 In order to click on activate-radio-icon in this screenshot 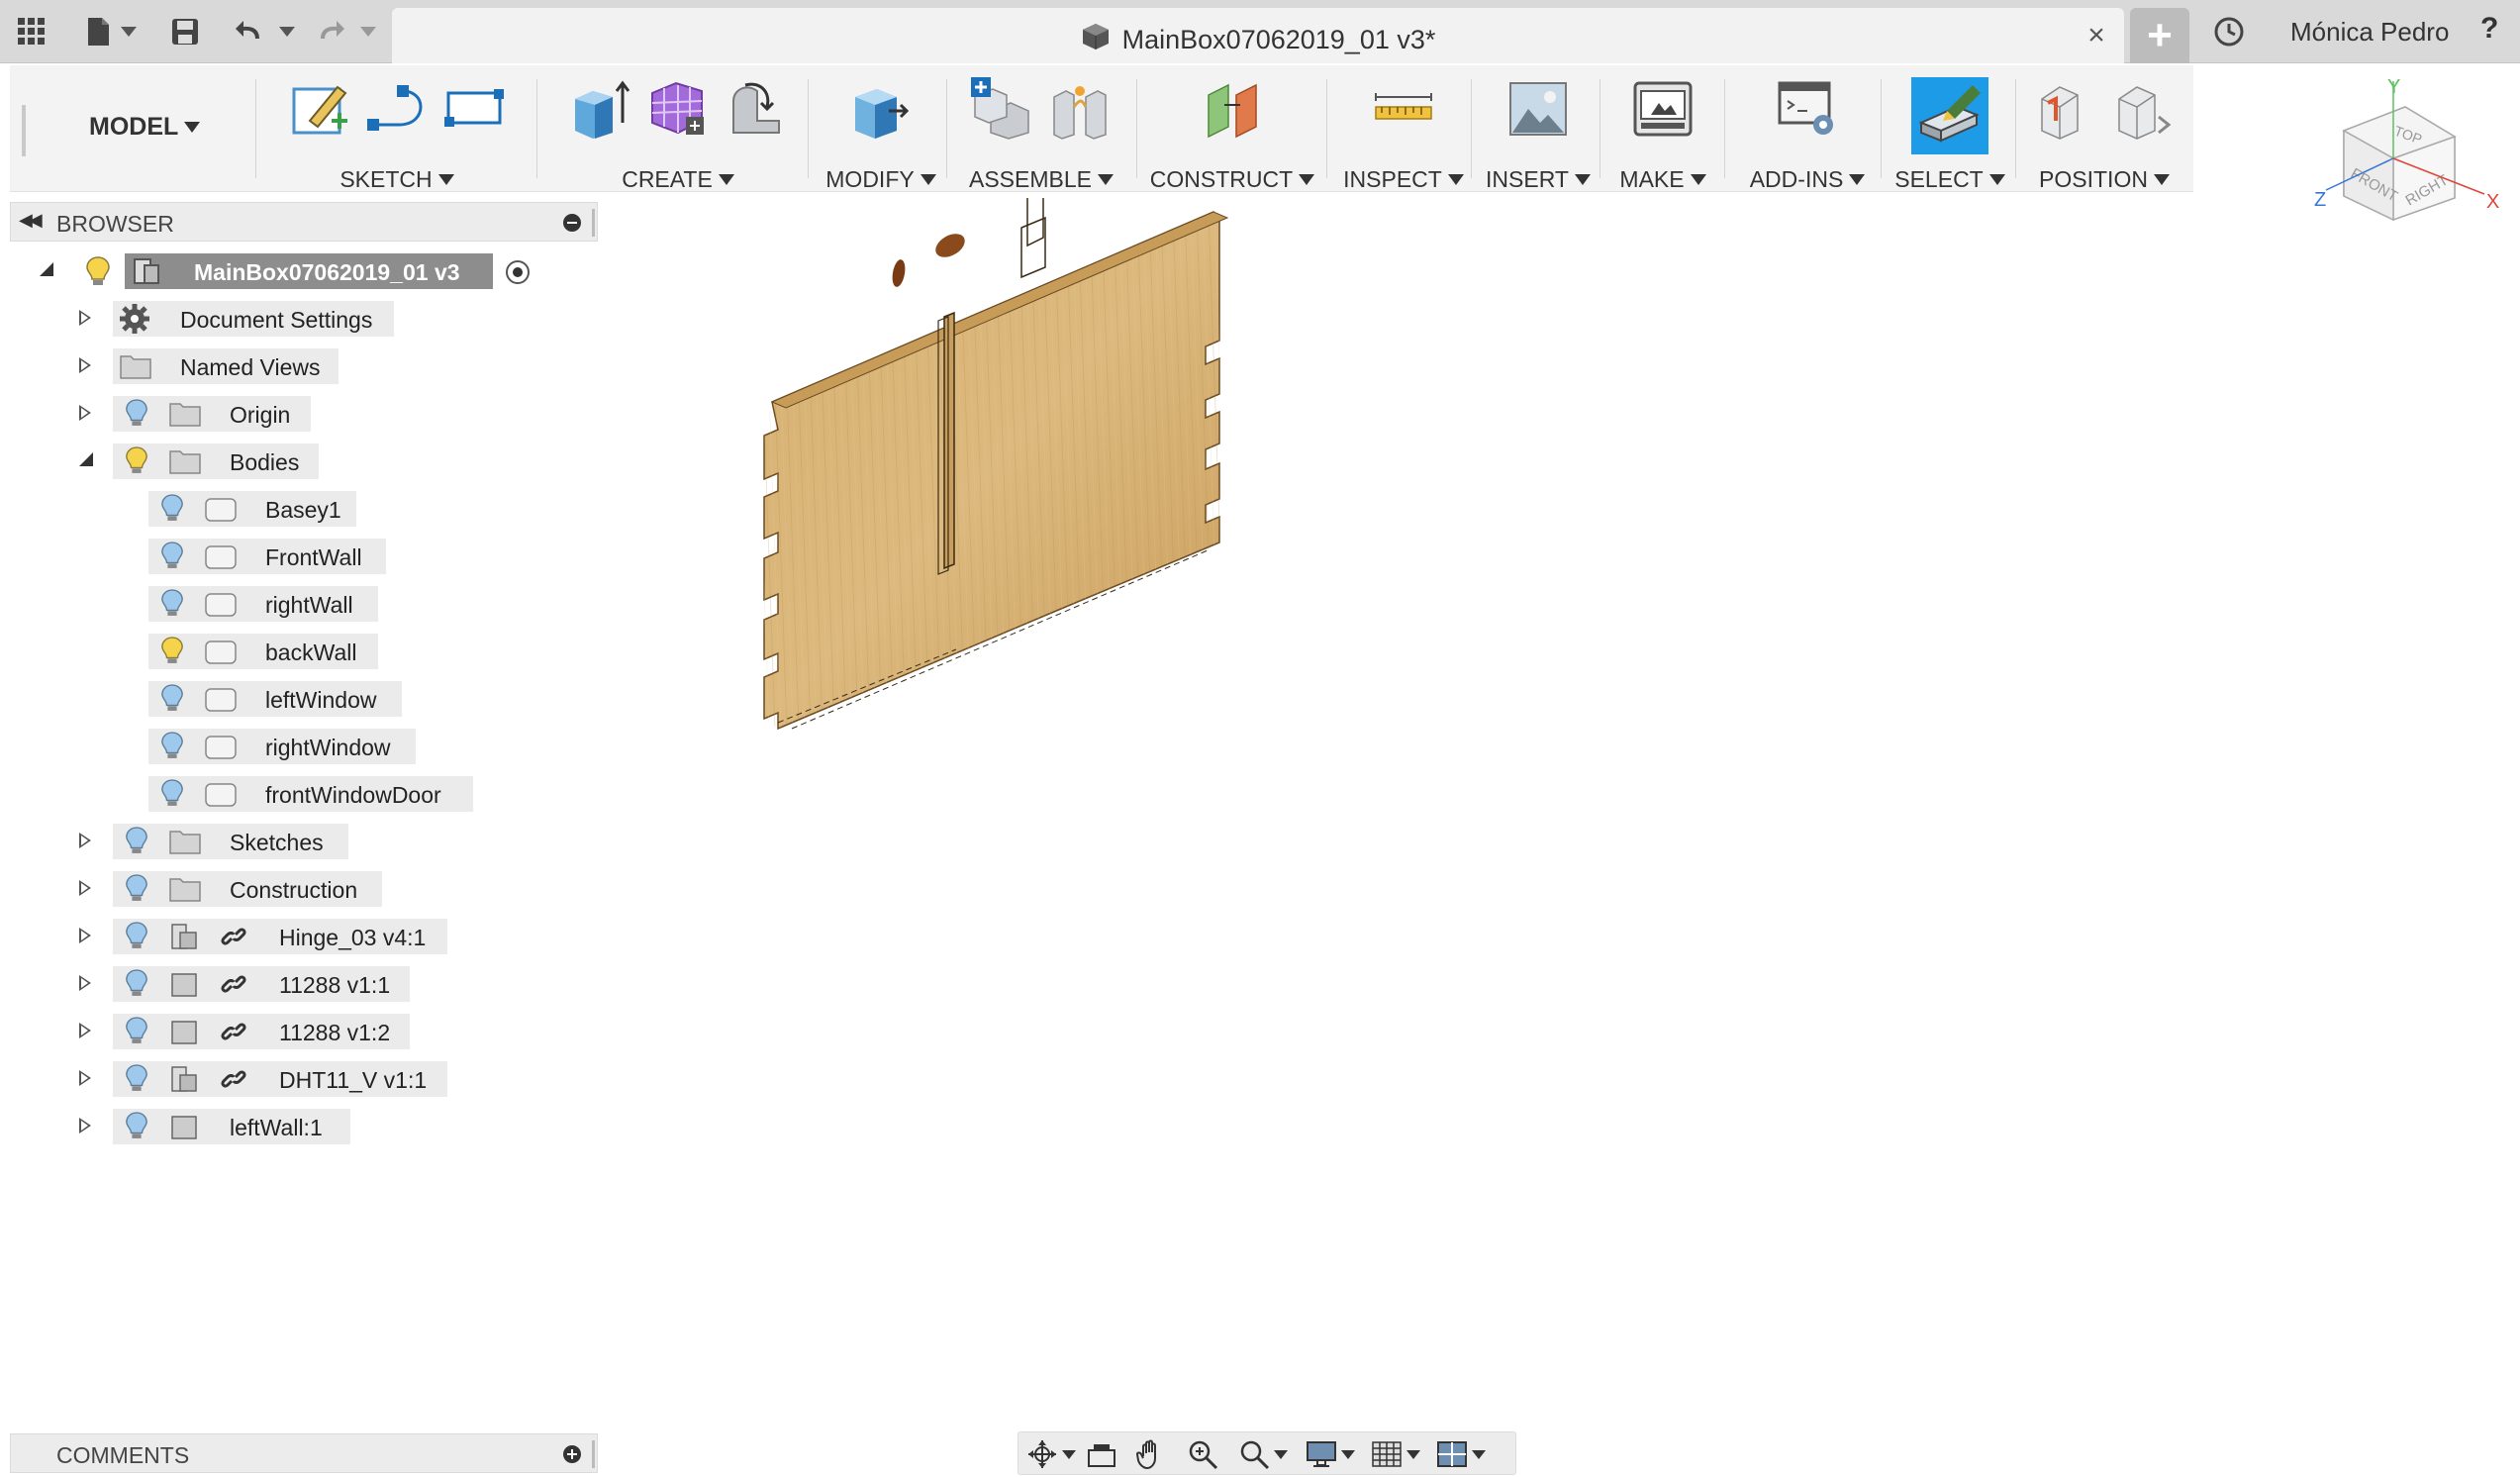, I will do `click(518, 274)`.